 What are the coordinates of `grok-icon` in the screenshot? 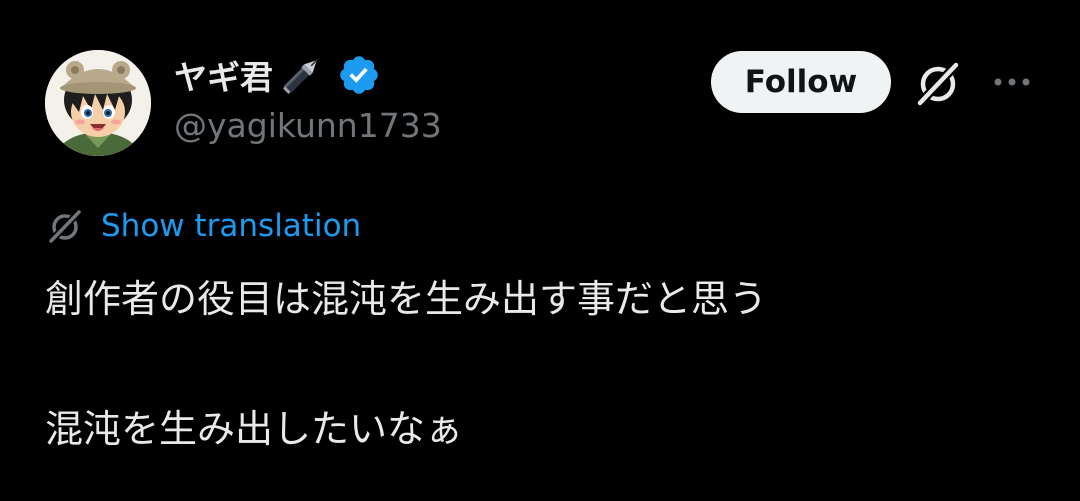 It's located at (938, 83).